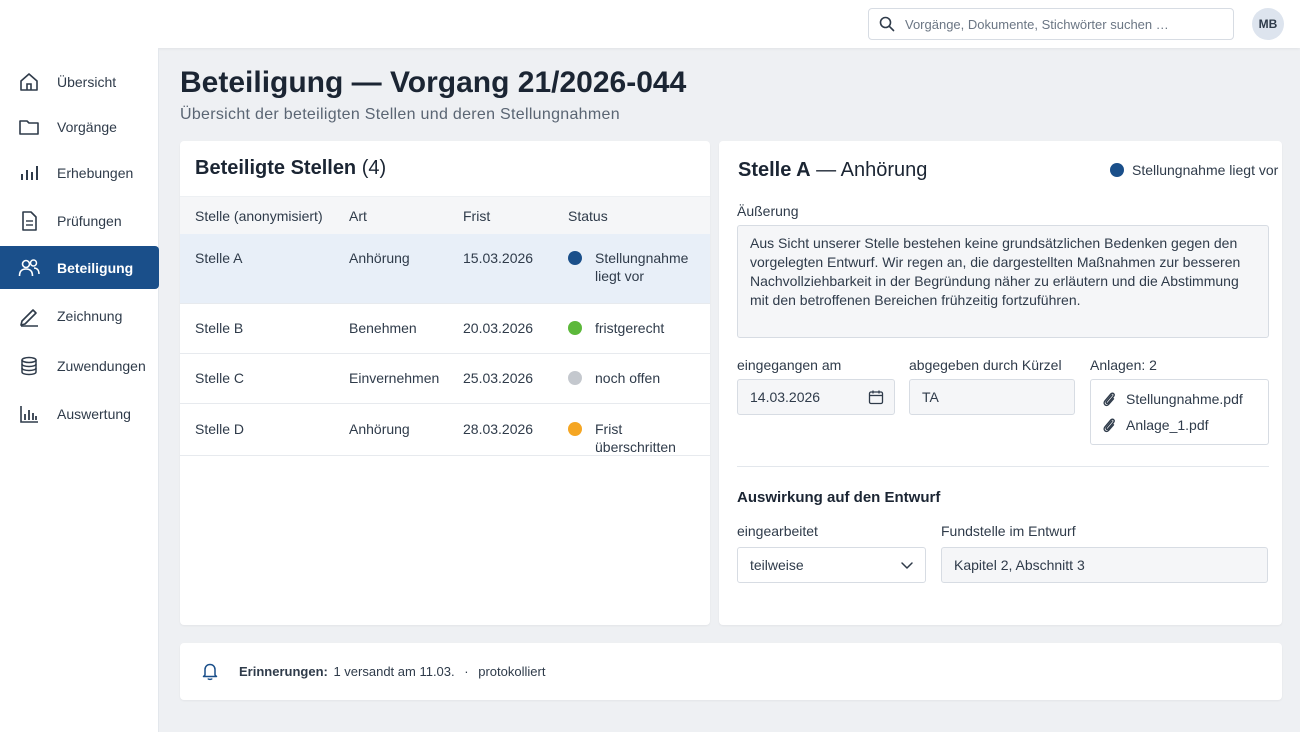 The height and width of the screenshot is (732, 1300). What do you see at coordinates (210, 672) in the screenshot?
I see `bell-icon` at bounding box center [210, 672].